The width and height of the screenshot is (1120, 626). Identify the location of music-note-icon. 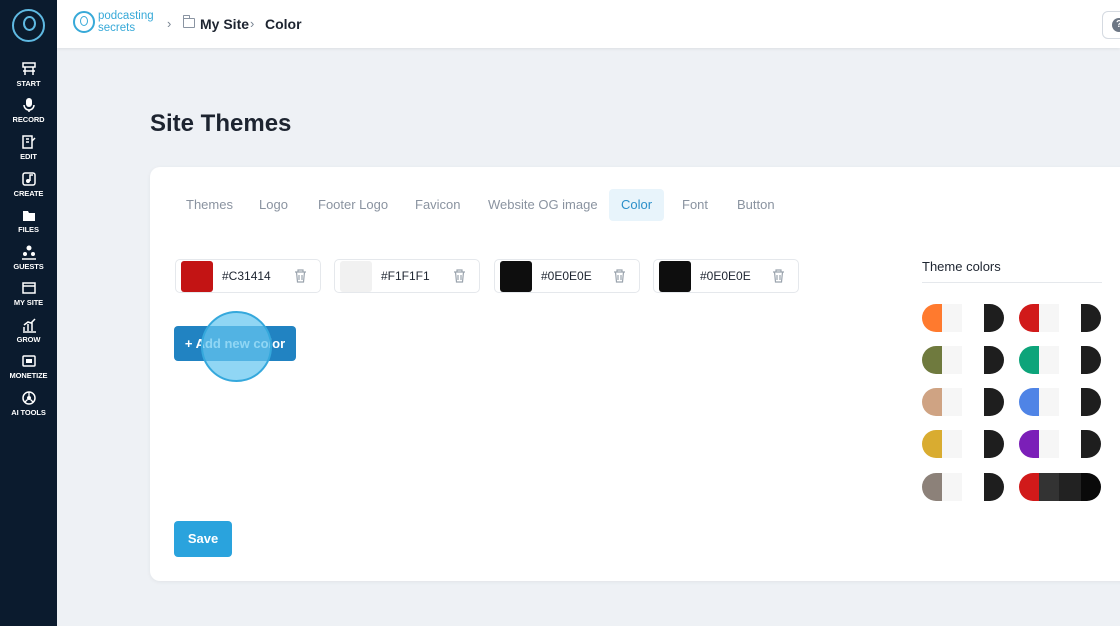
(28, 179).